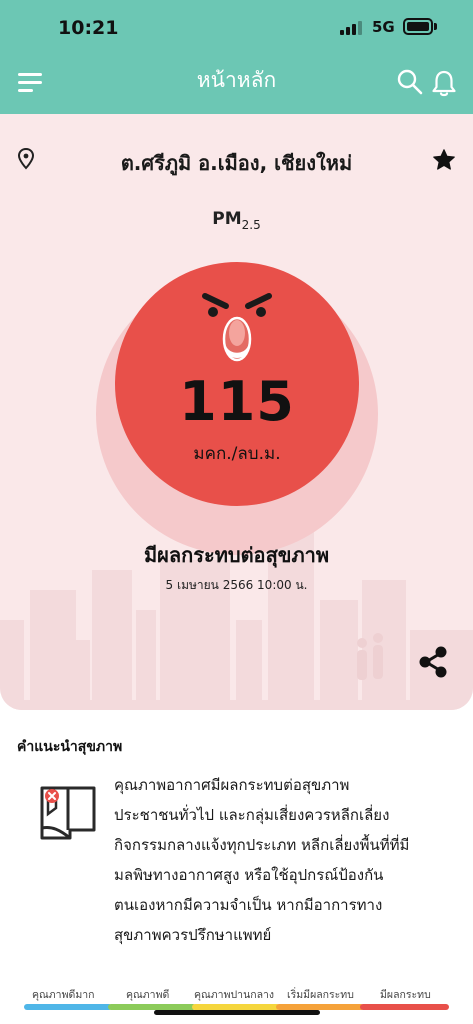 The width and height of the screenshot is (473, 1024). I want to click on aqi-unit: มคก./ลบ.ม., so click(237, 454).